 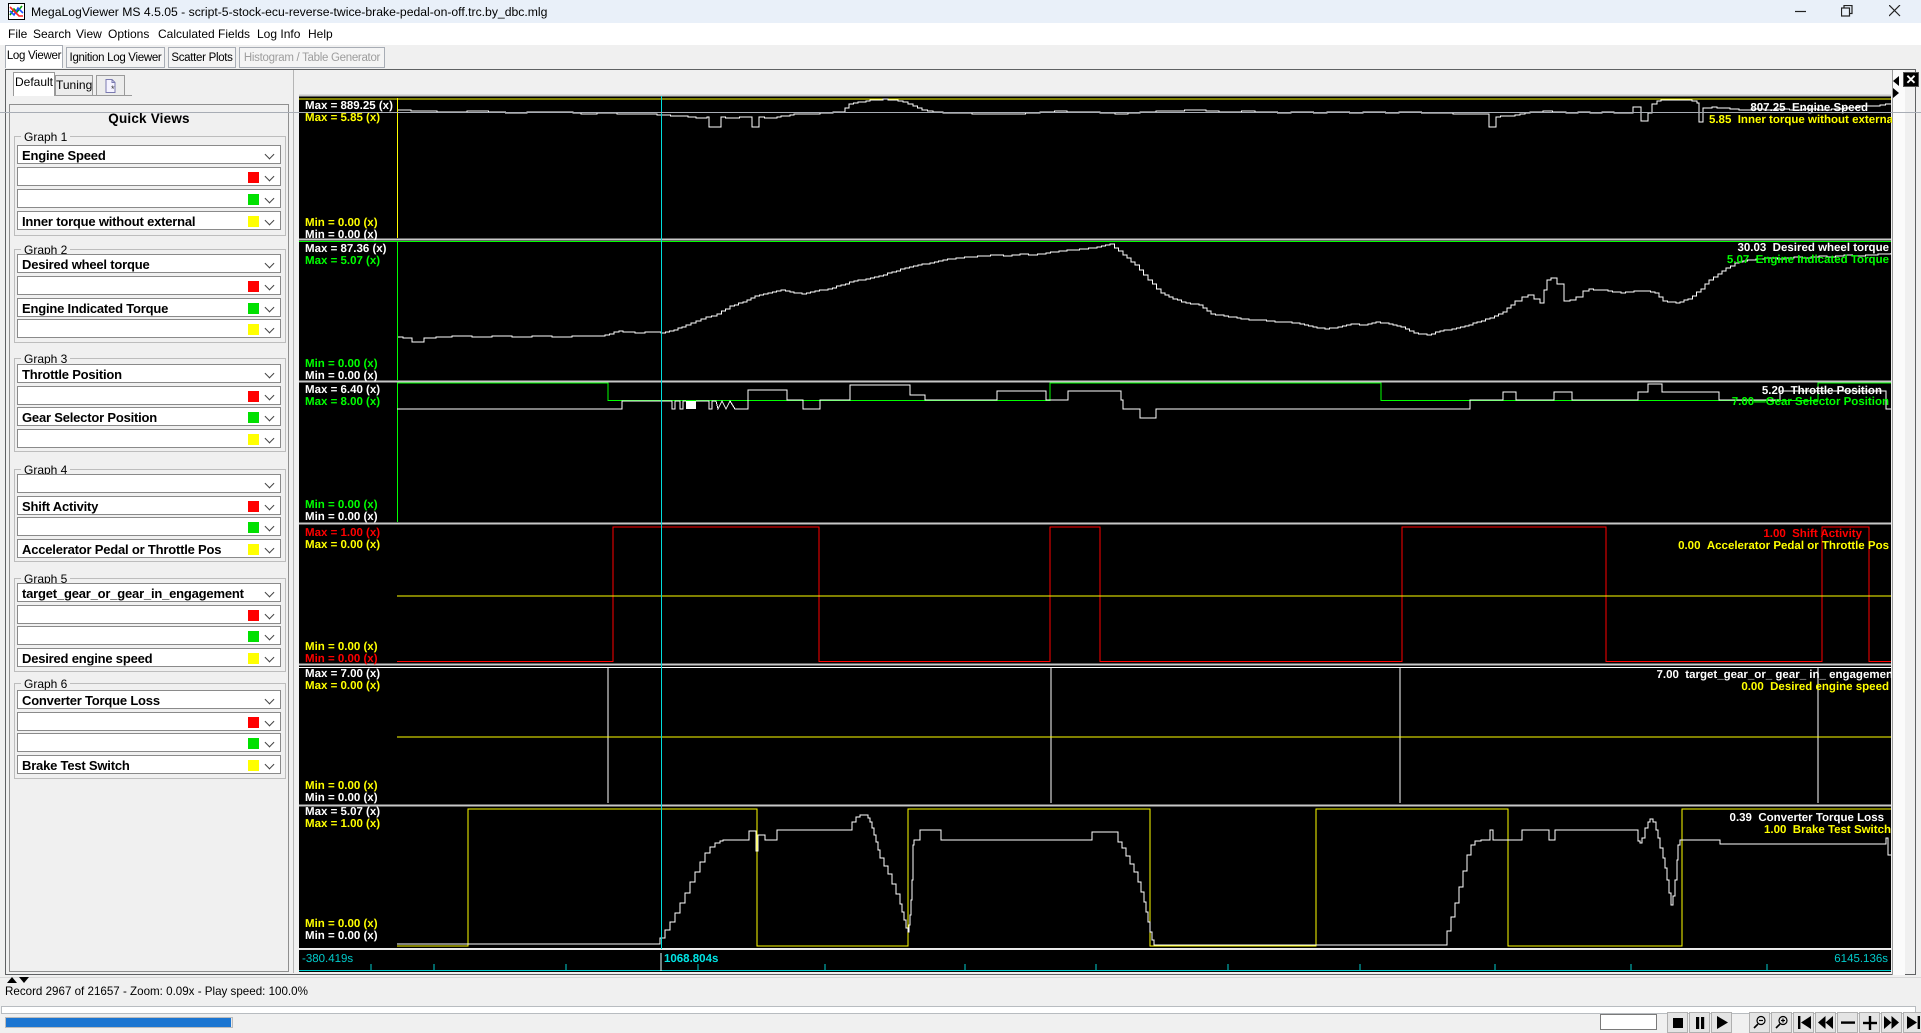 What do you see at coordinates (342, 402) in the screenshot?
I see `svg-text: Max = 8.00 (x)` at bounding box center [342, 402].